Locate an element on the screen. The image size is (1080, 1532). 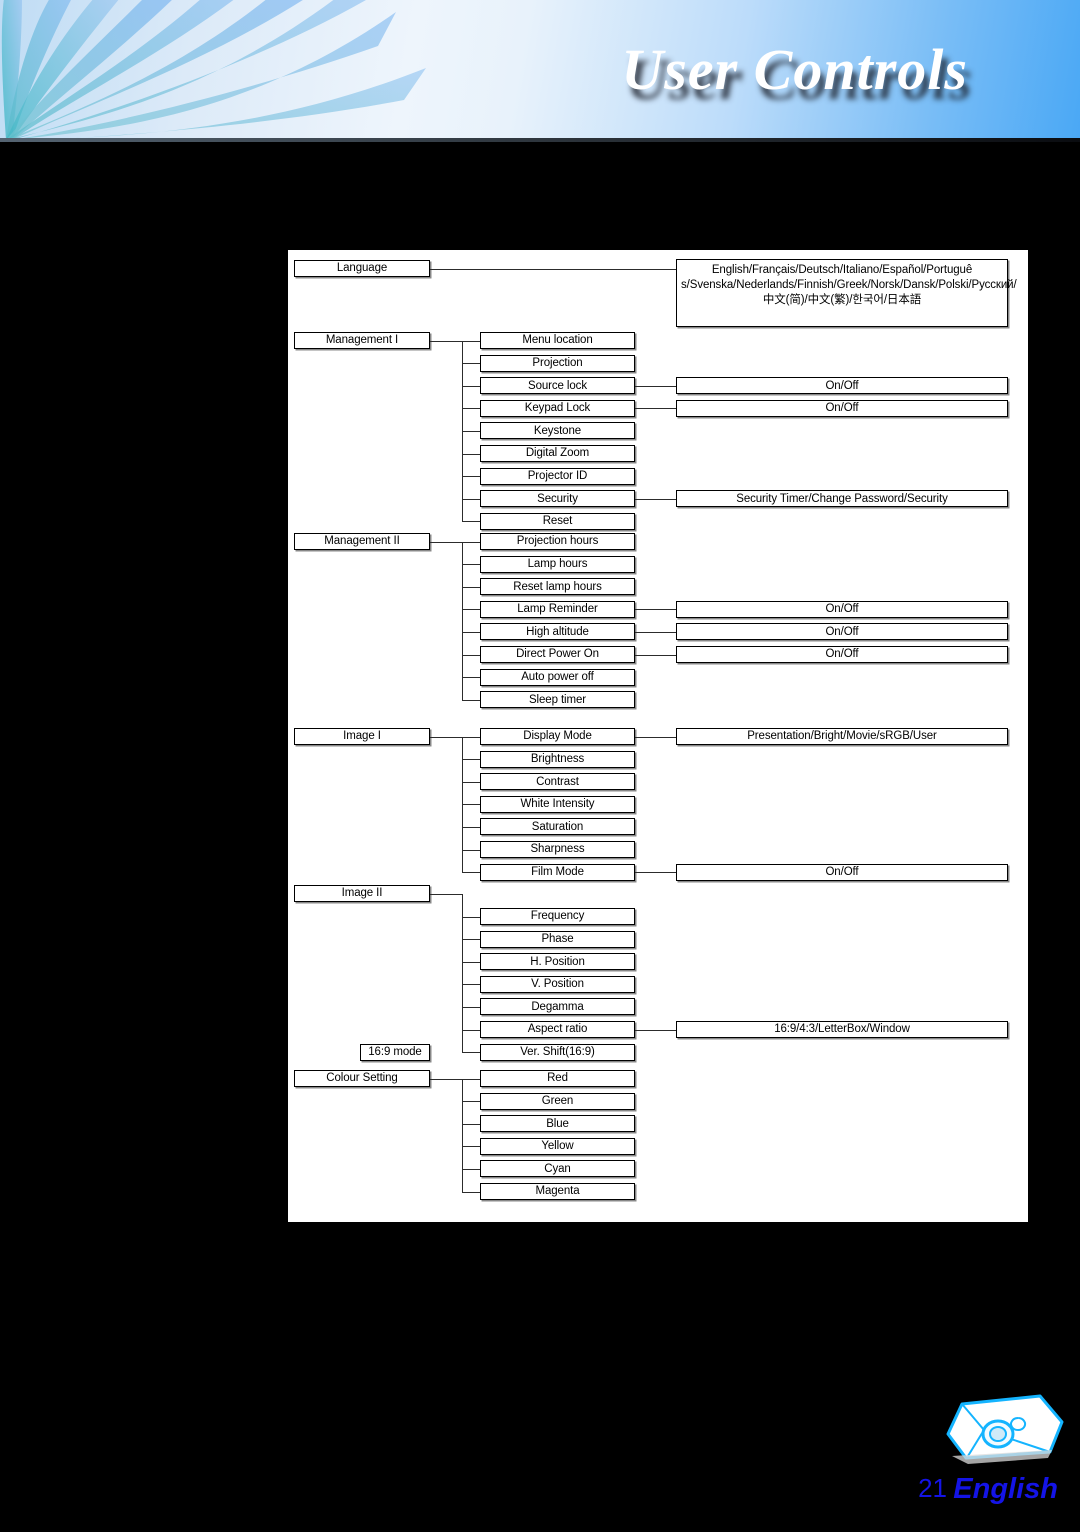
tree-child-box: Red is located at coordinates (557, 1078).